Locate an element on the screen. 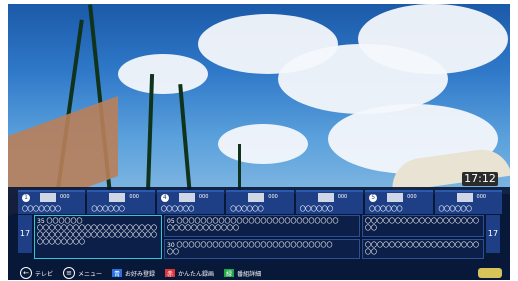 This screenshot has height=281, width=518. brand-logo is located at coordinates (490, 273).